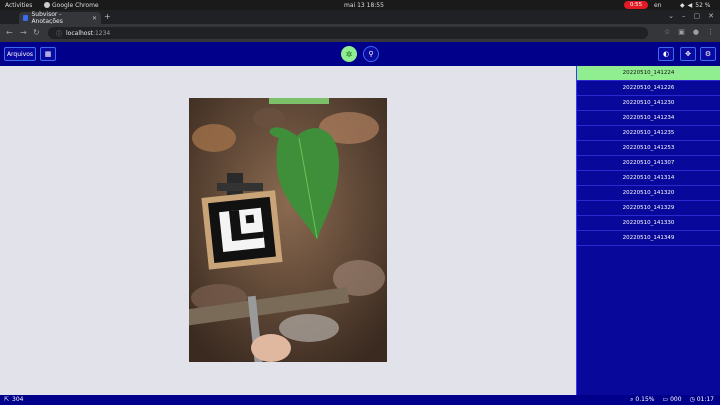  What do you see at coordinates (689, 32) in the screenshot?
I see `browser-actions: ☆ ▣ ● ⋮` at bounding box center [689, 32].